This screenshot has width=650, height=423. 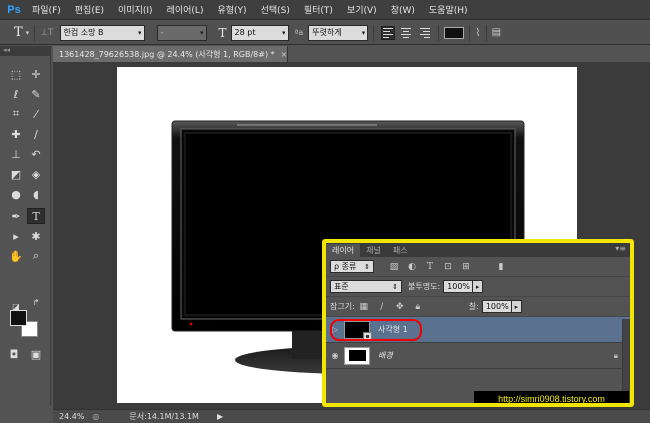 What do you see at coordinates (448, 9) in the screenshot?
I see `menu-help: 도움말(H)` at bounding box center [448, 9].